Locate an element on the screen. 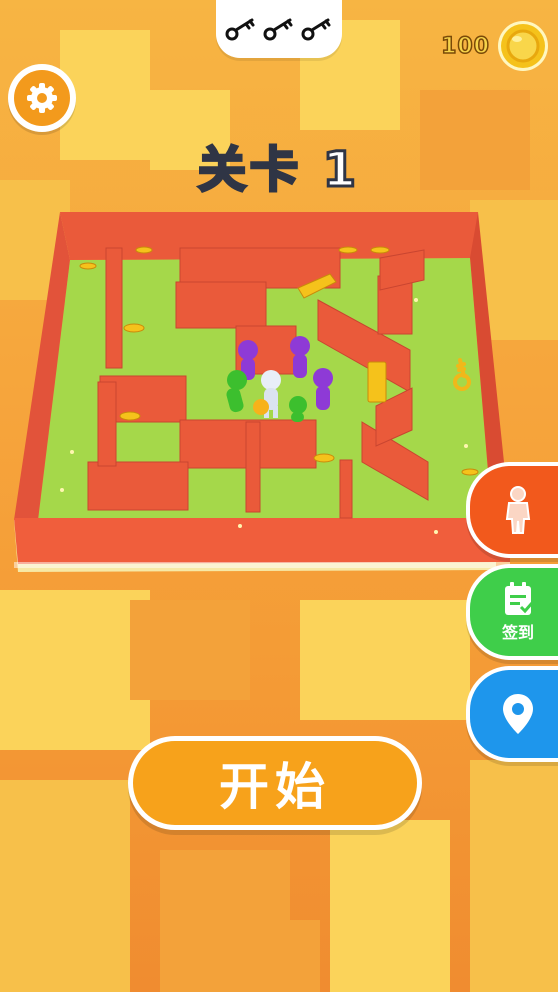 The width and height of the screenshot is (558, 992). location-button is located at coordinates (512, 714).